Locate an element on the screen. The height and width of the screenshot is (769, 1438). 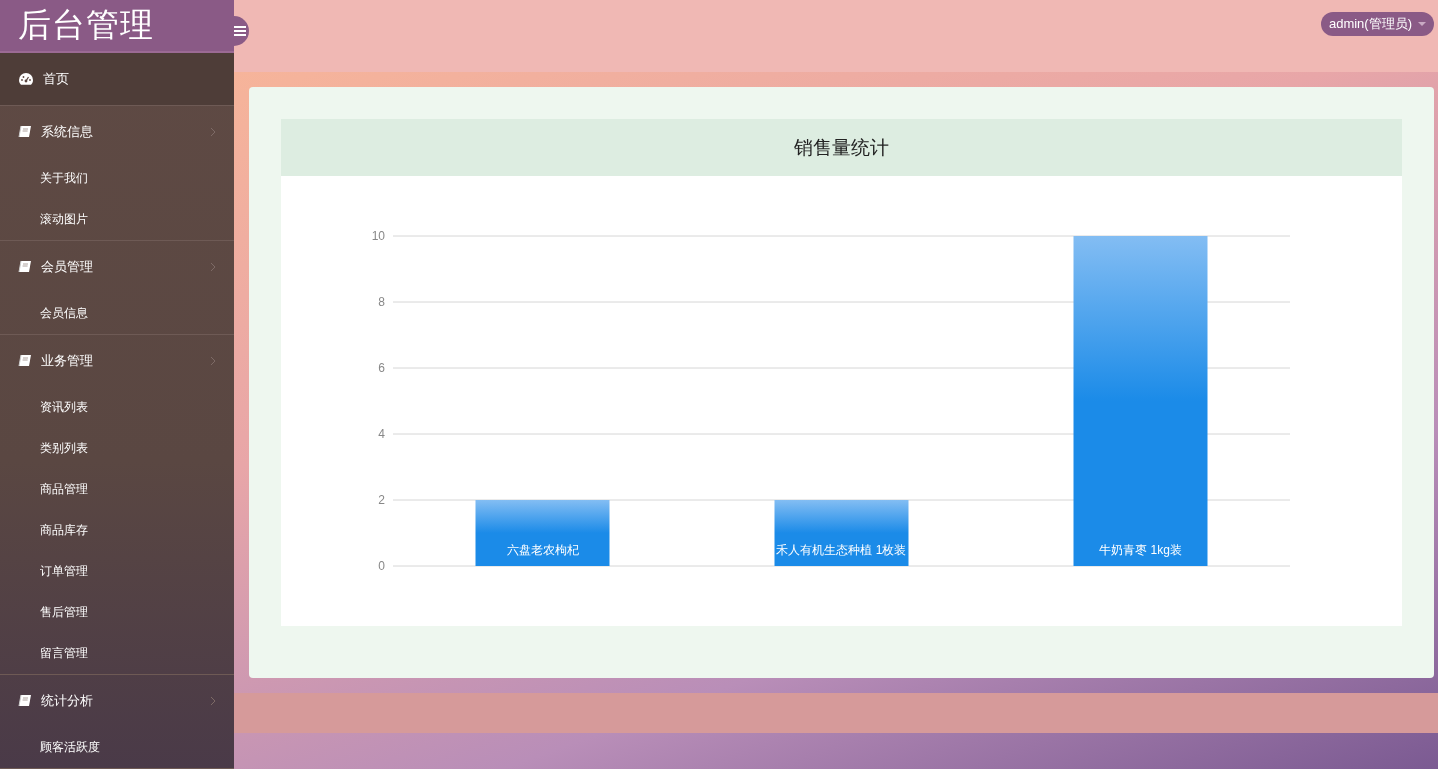
axis-tick-label: 0 is located at coordinates (381, 566).